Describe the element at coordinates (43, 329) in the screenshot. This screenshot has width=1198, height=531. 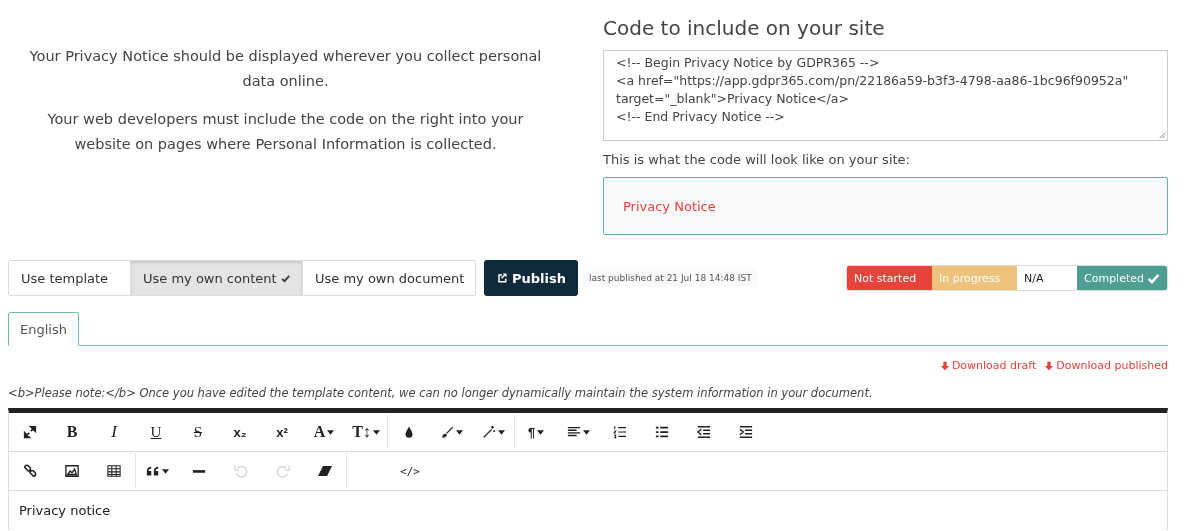
I see `language-tab: English` at that location.